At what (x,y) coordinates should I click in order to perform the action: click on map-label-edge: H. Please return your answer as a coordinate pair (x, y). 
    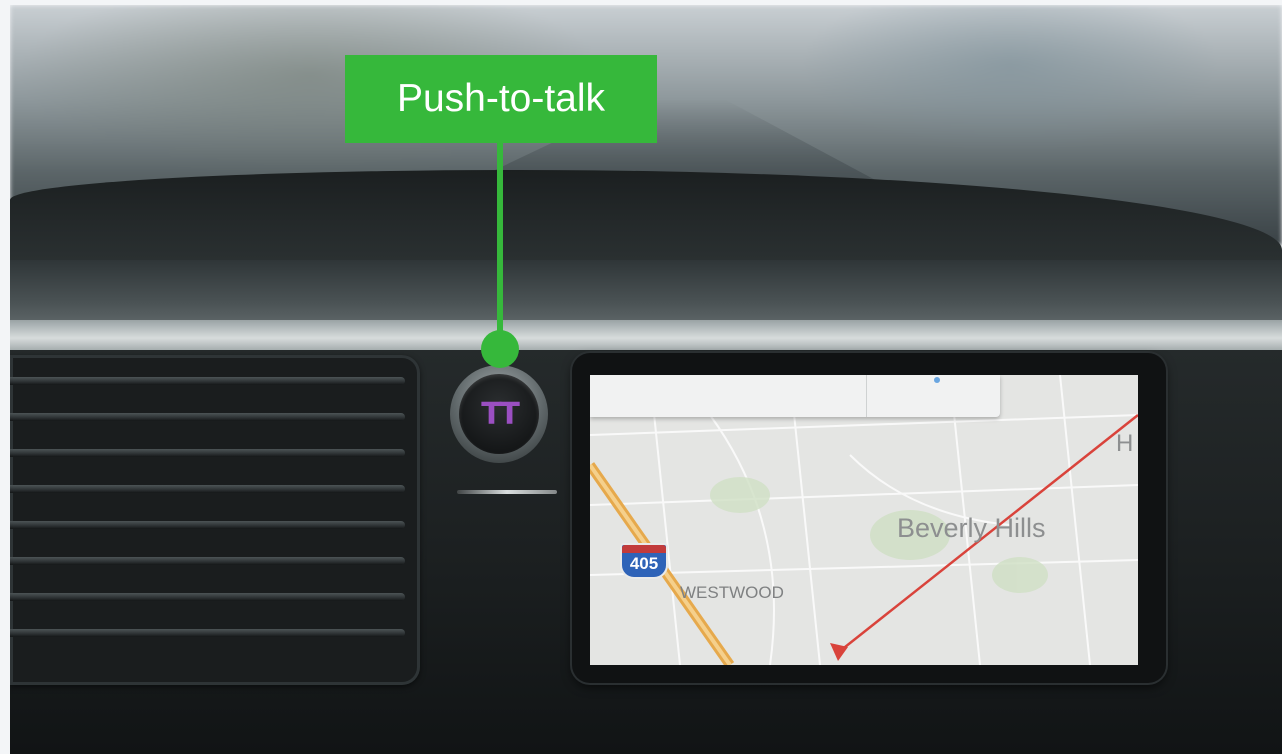
    Looking at the image, I should click on (1125, 443).